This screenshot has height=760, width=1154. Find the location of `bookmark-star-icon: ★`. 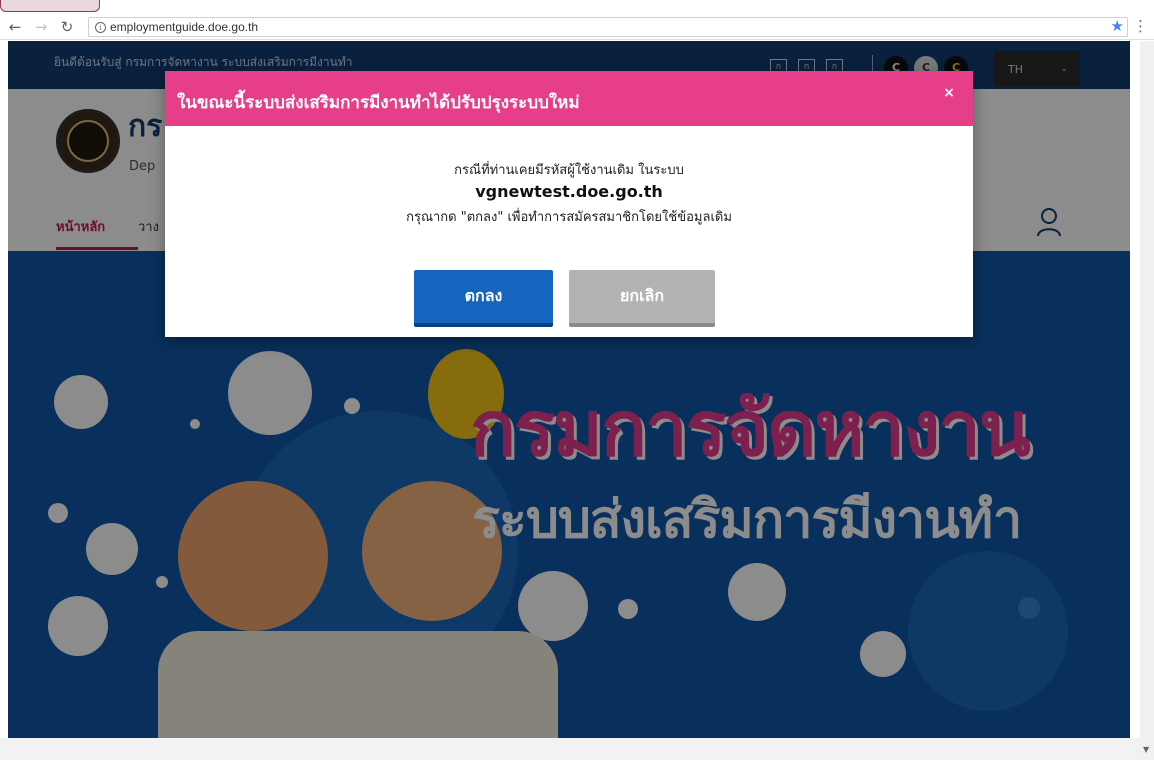

bookmark-star-icon: ★ is located at coordinates (1117, 26).